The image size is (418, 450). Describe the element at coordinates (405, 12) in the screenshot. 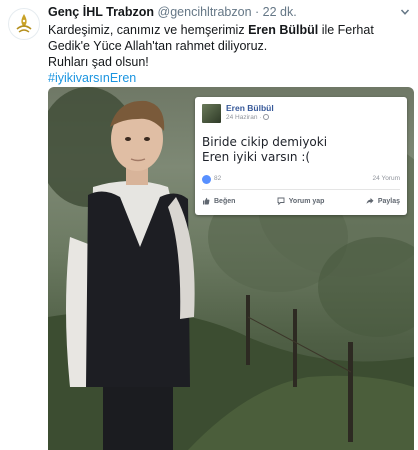

I see `chevron-down-icon` at that location.